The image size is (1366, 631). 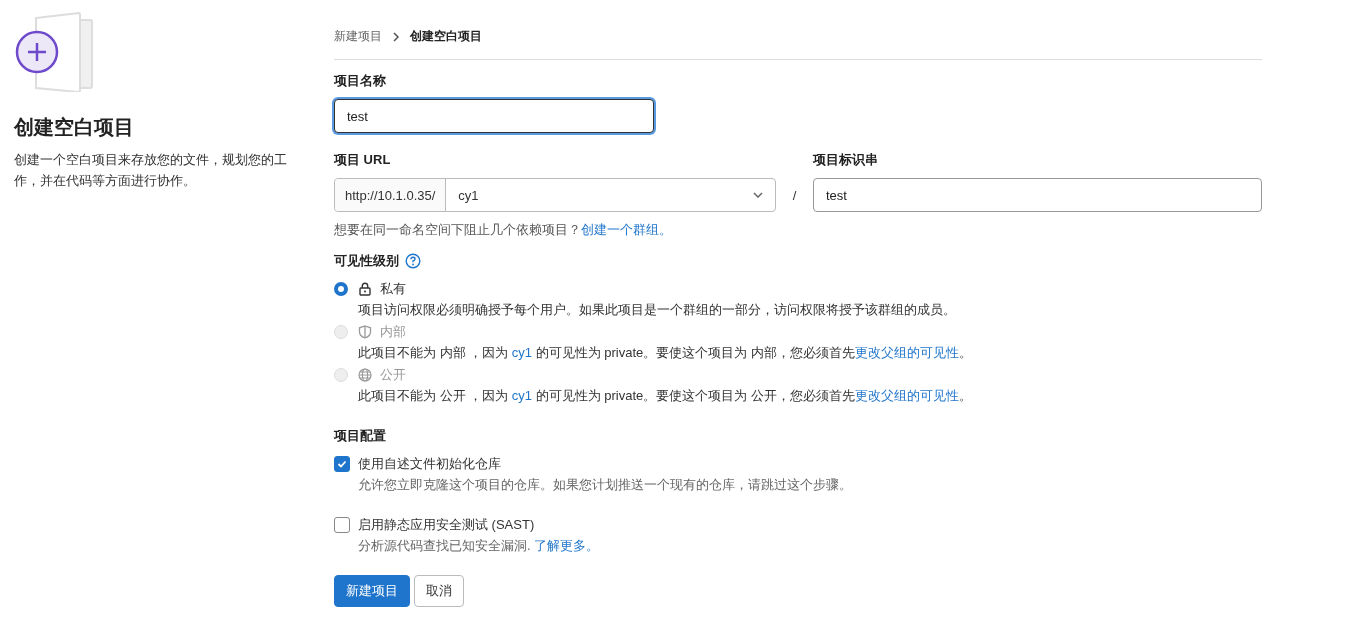 What do you see at coordinates (366, 261) in the screenshot?
I see `section-label: 可见性级别` at bounding box center [366, 261].